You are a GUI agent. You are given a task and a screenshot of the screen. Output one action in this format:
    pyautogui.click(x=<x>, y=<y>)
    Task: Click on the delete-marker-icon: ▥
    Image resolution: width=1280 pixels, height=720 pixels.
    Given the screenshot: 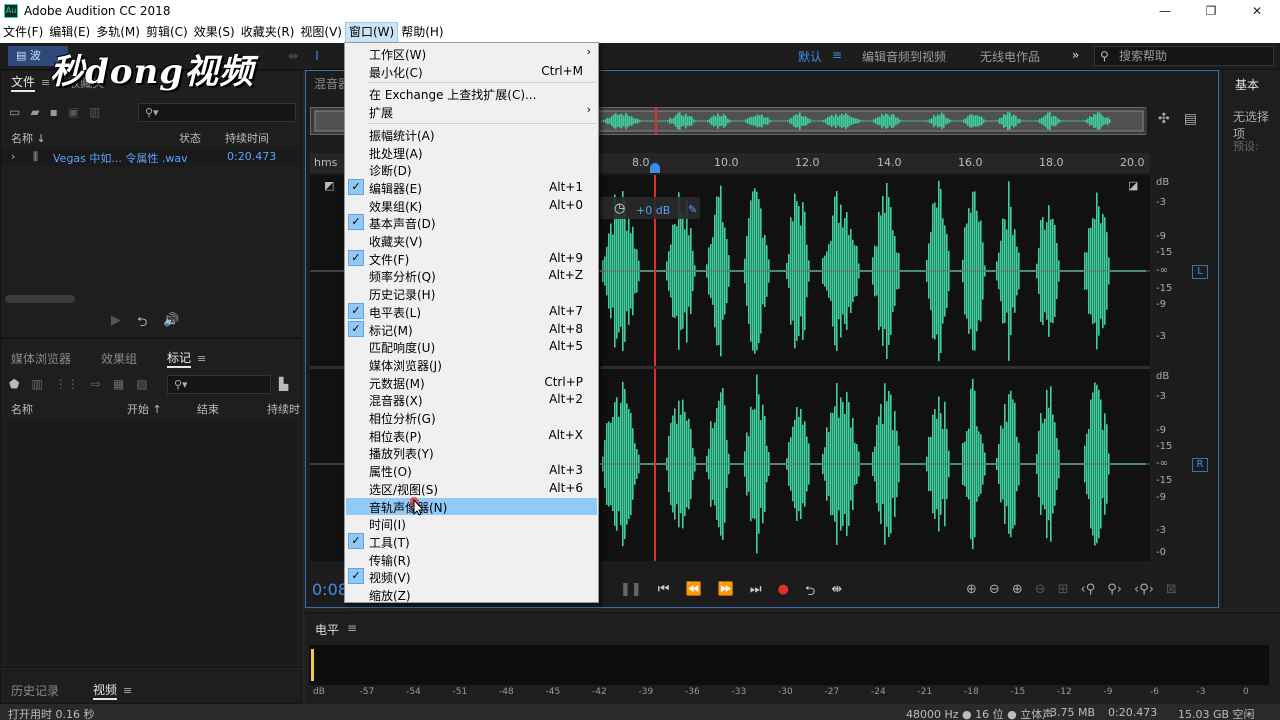 What is the action you would take?
    pyautogui.click(x=36, y=384)
    